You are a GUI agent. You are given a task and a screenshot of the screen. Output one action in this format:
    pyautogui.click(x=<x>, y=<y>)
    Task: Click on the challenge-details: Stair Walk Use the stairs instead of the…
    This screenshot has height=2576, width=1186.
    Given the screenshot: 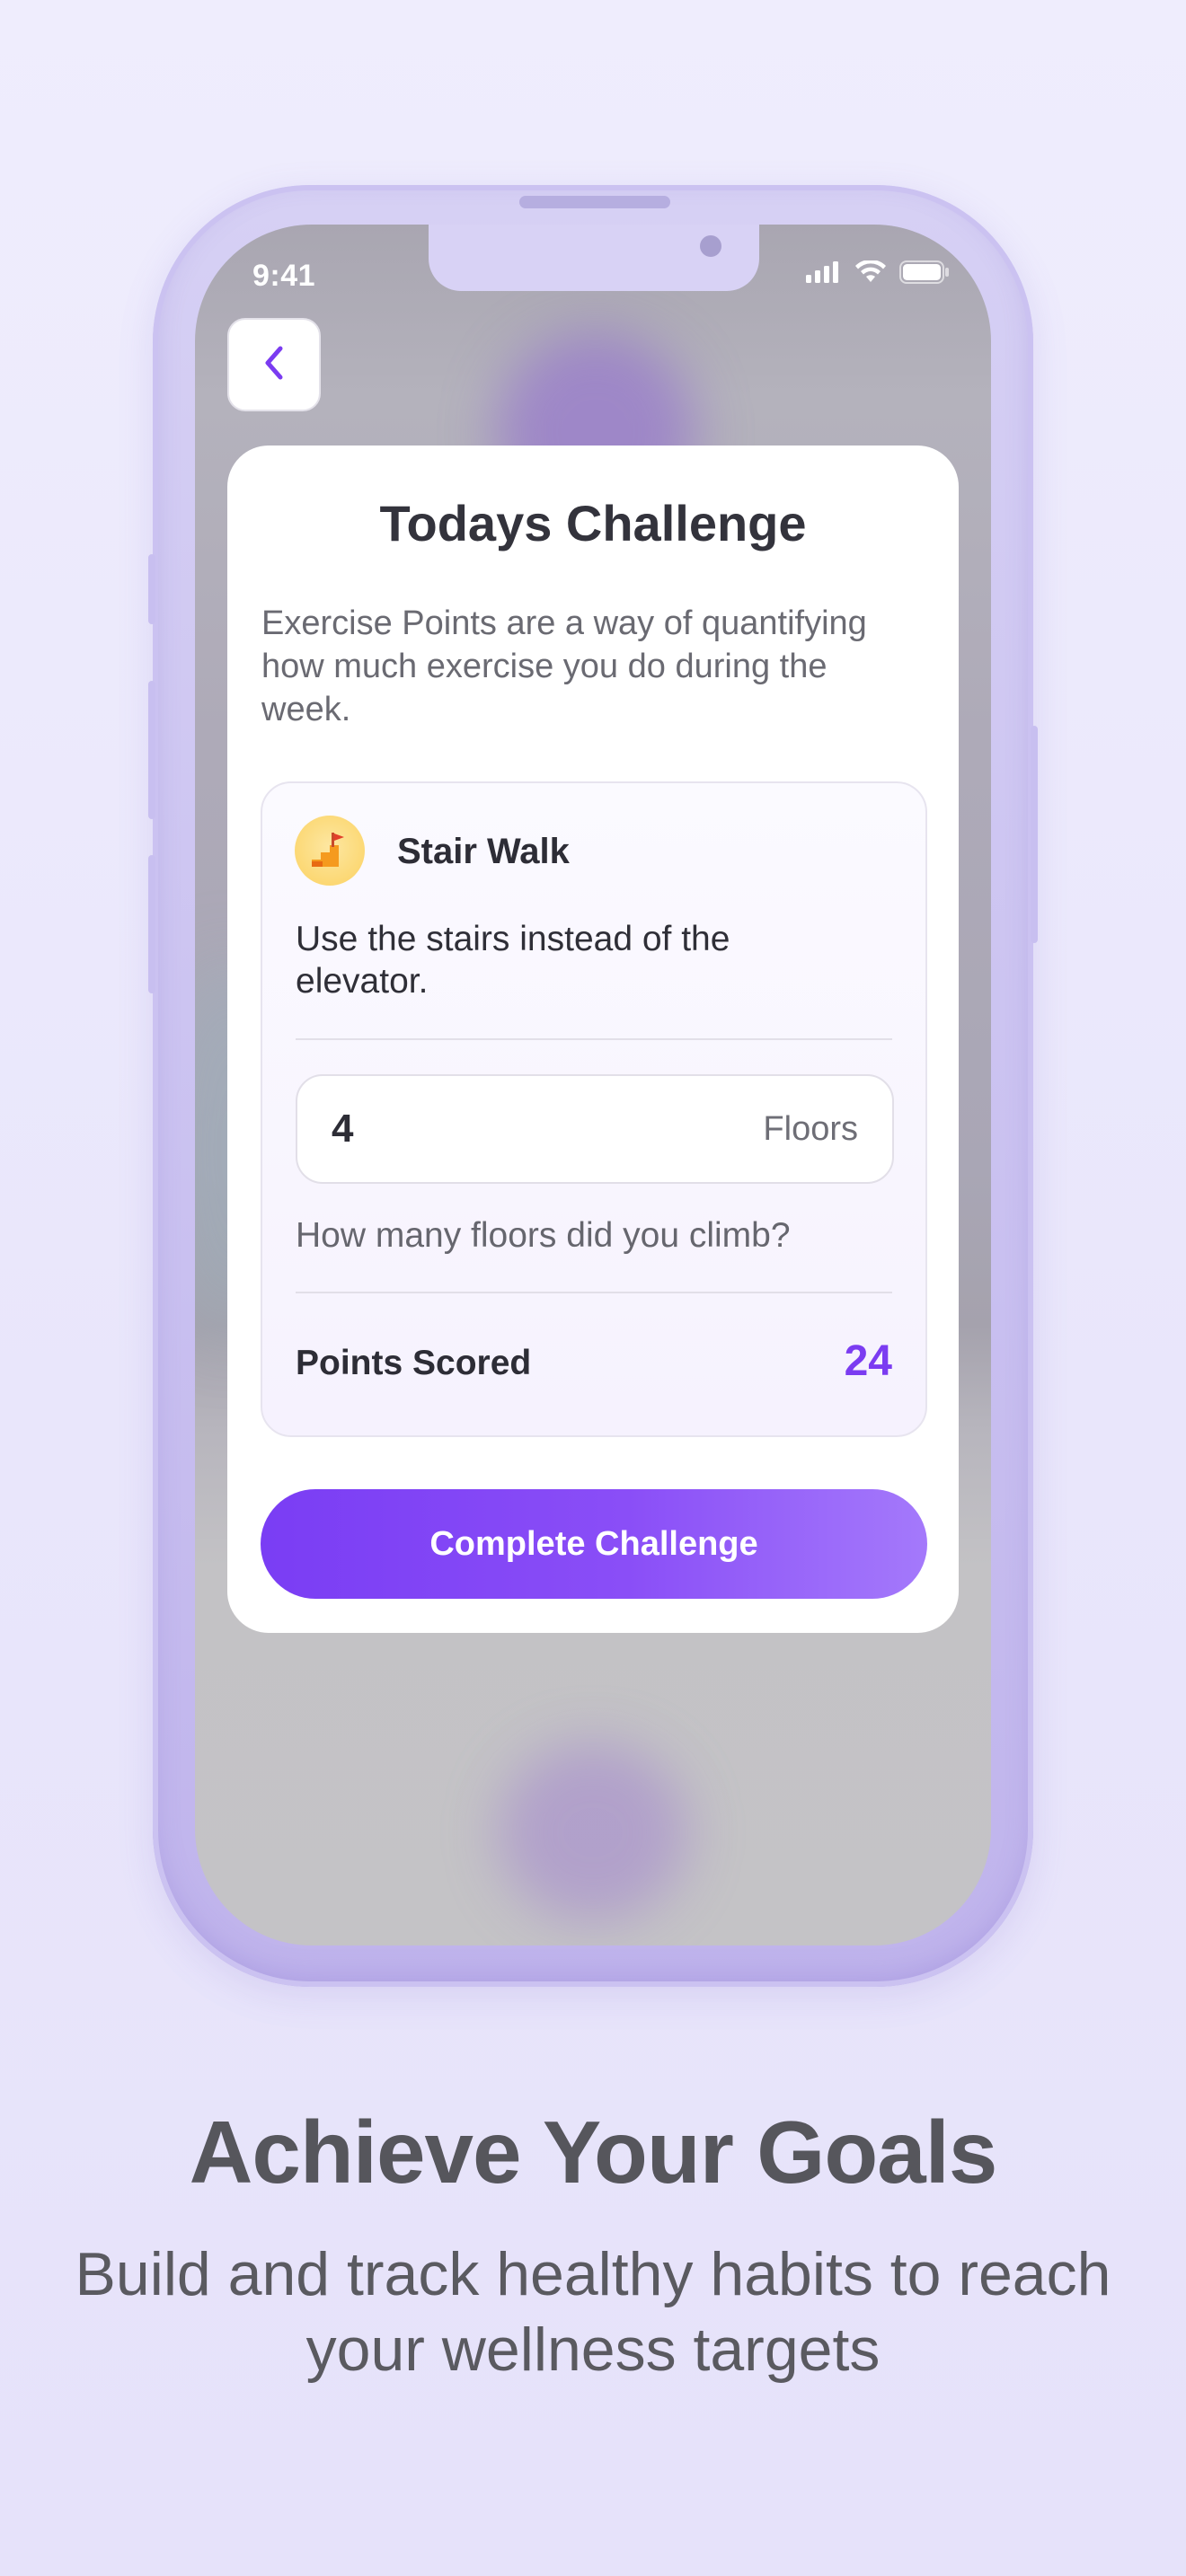 What is the action you would take?
    pyautogui.click(x=594, y=1109)
    